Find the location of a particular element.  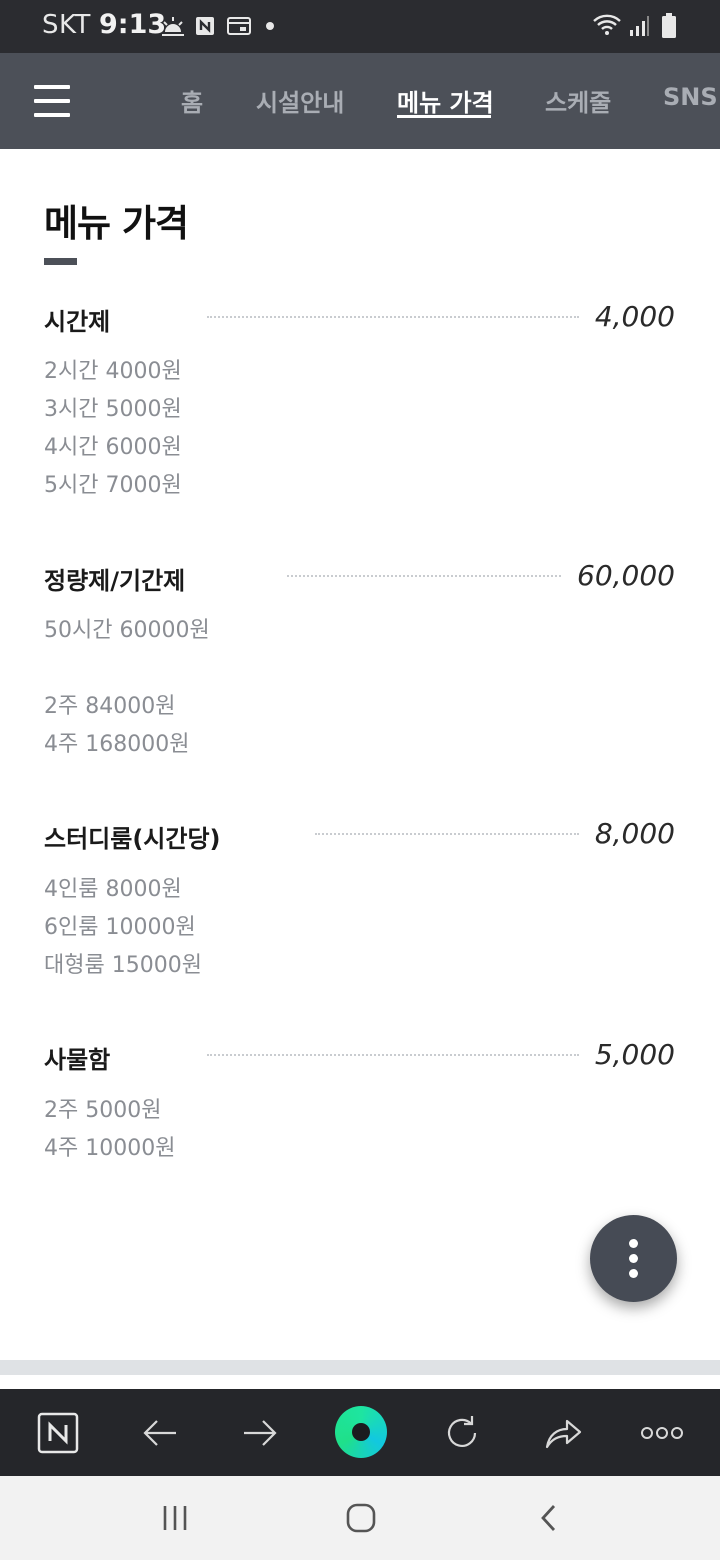

price-line: 2주 5000원 is located at coordinates (103, 1110).